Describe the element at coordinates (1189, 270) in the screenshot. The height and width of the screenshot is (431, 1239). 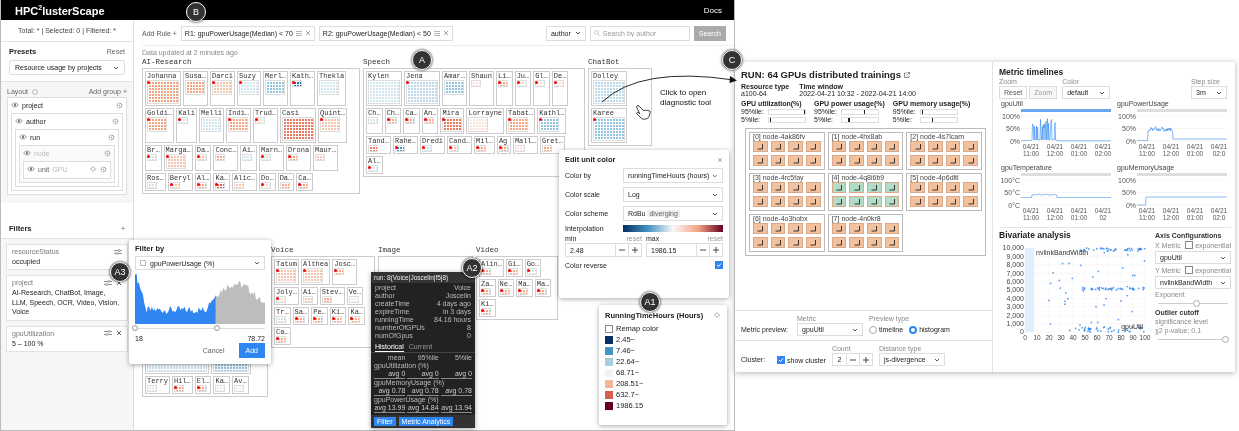
I see `exponential-checkbox` at that location.